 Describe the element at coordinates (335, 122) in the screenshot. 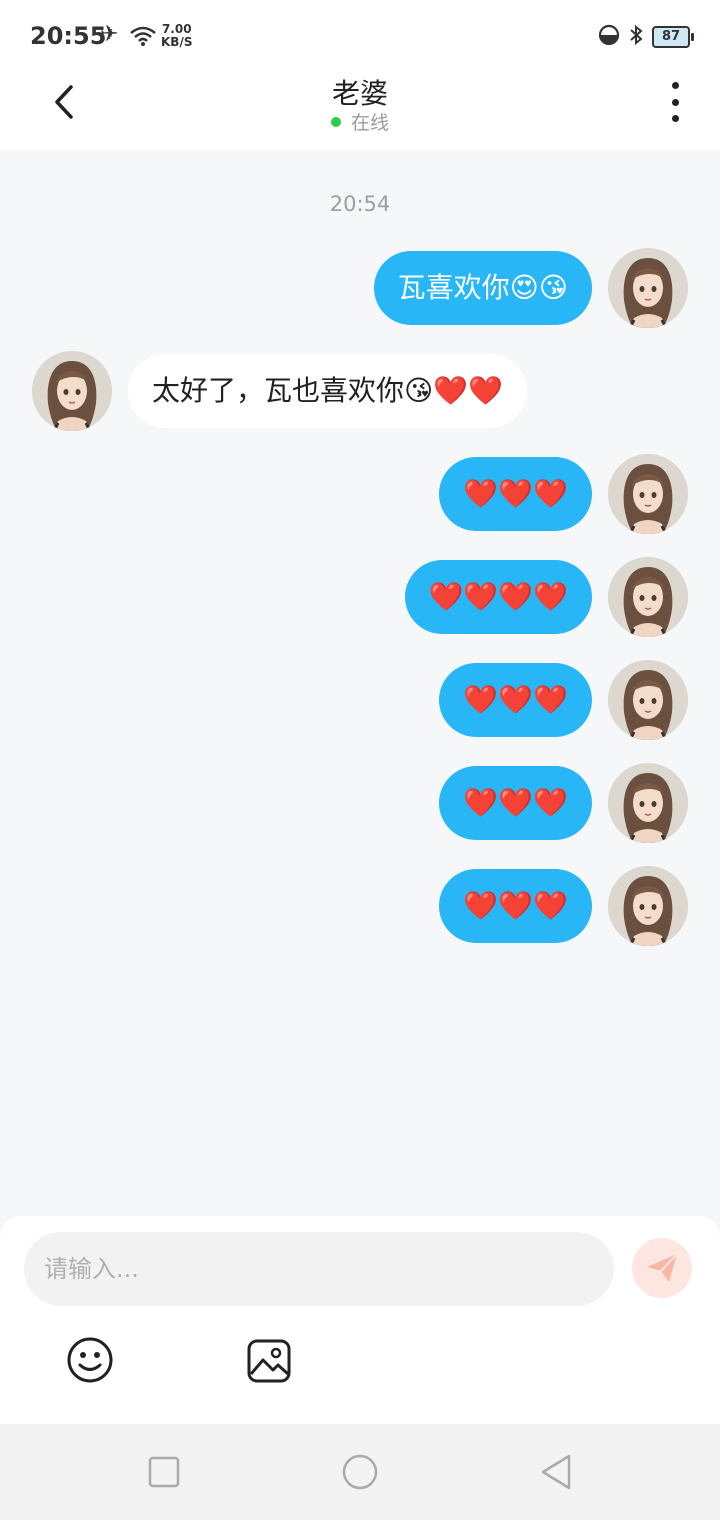

I see `online-dot-icon` at that location.